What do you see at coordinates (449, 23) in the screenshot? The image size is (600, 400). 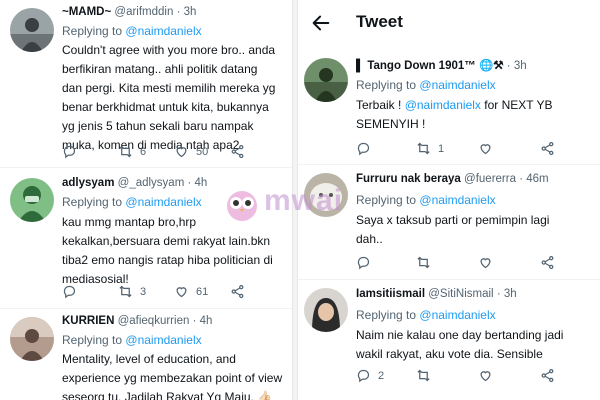 I see `top-bar: Tweet` at bounding box center [449, 23].